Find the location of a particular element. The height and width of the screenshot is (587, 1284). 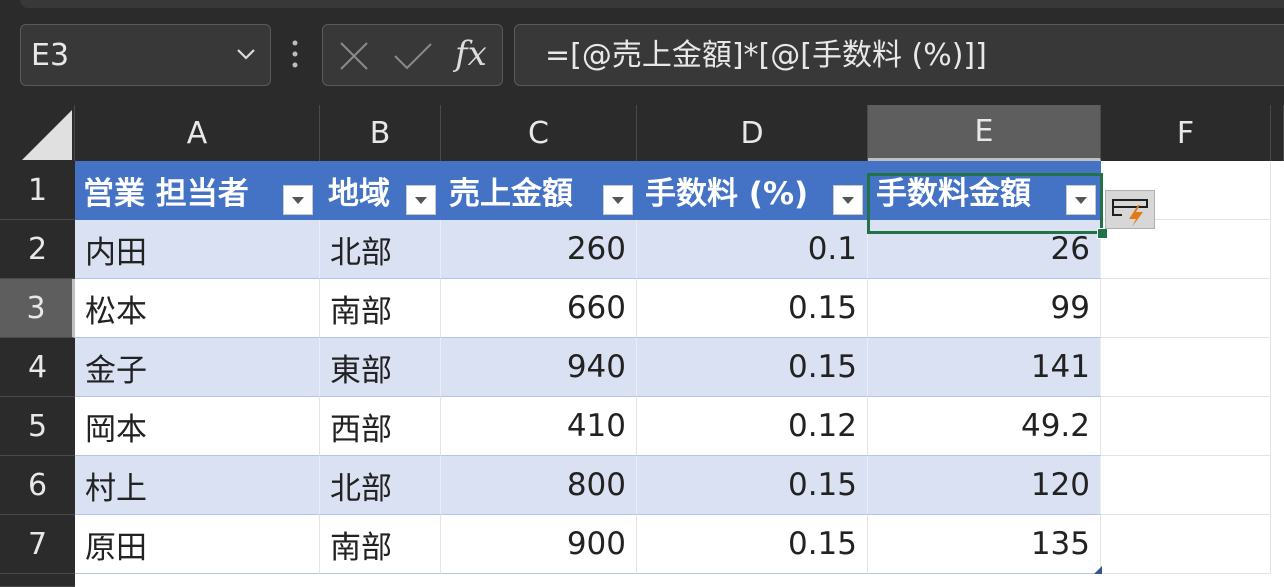

select-all-button is located at coordinates (37, 133).